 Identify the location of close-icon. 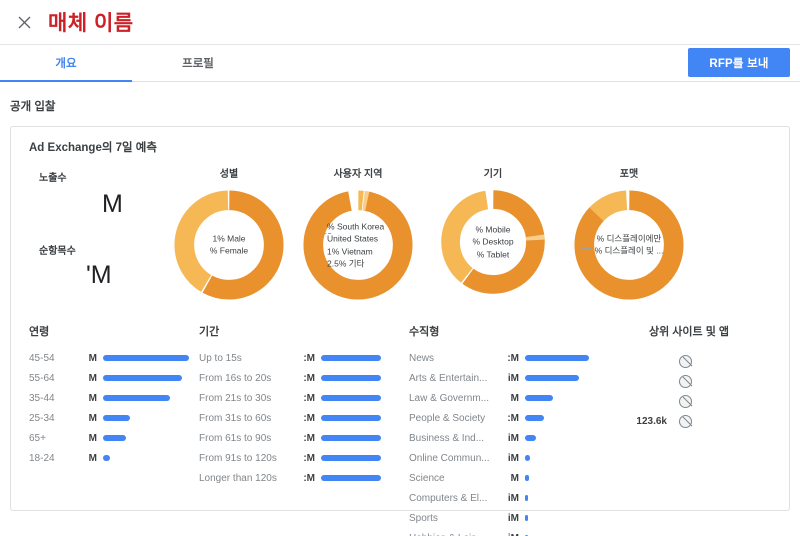
(24, 22).